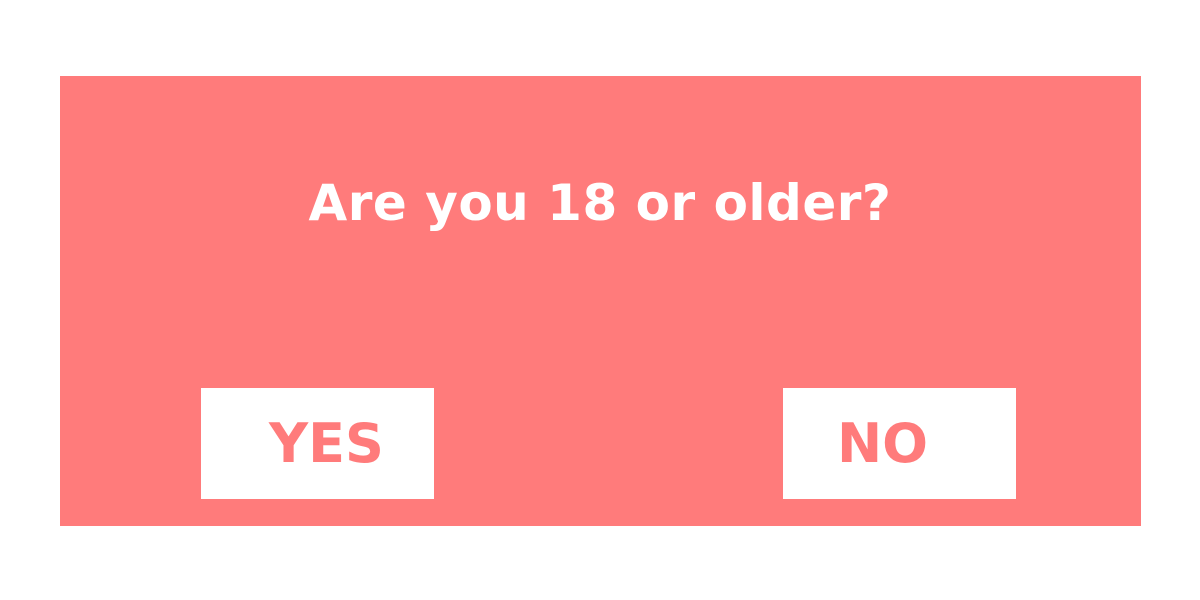 This screenshot has width=1200, height=600. I want to click on yes-button-label: YES, so click(326, 443).